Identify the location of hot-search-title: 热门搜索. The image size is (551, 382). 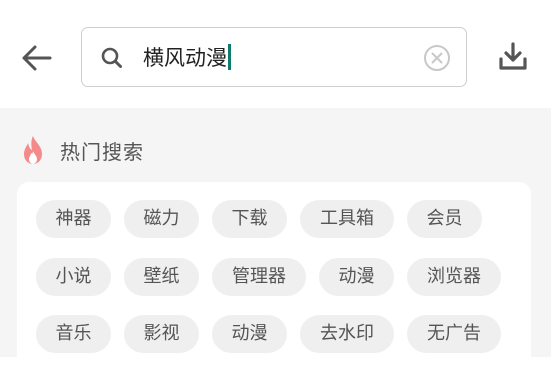
(102, 151).